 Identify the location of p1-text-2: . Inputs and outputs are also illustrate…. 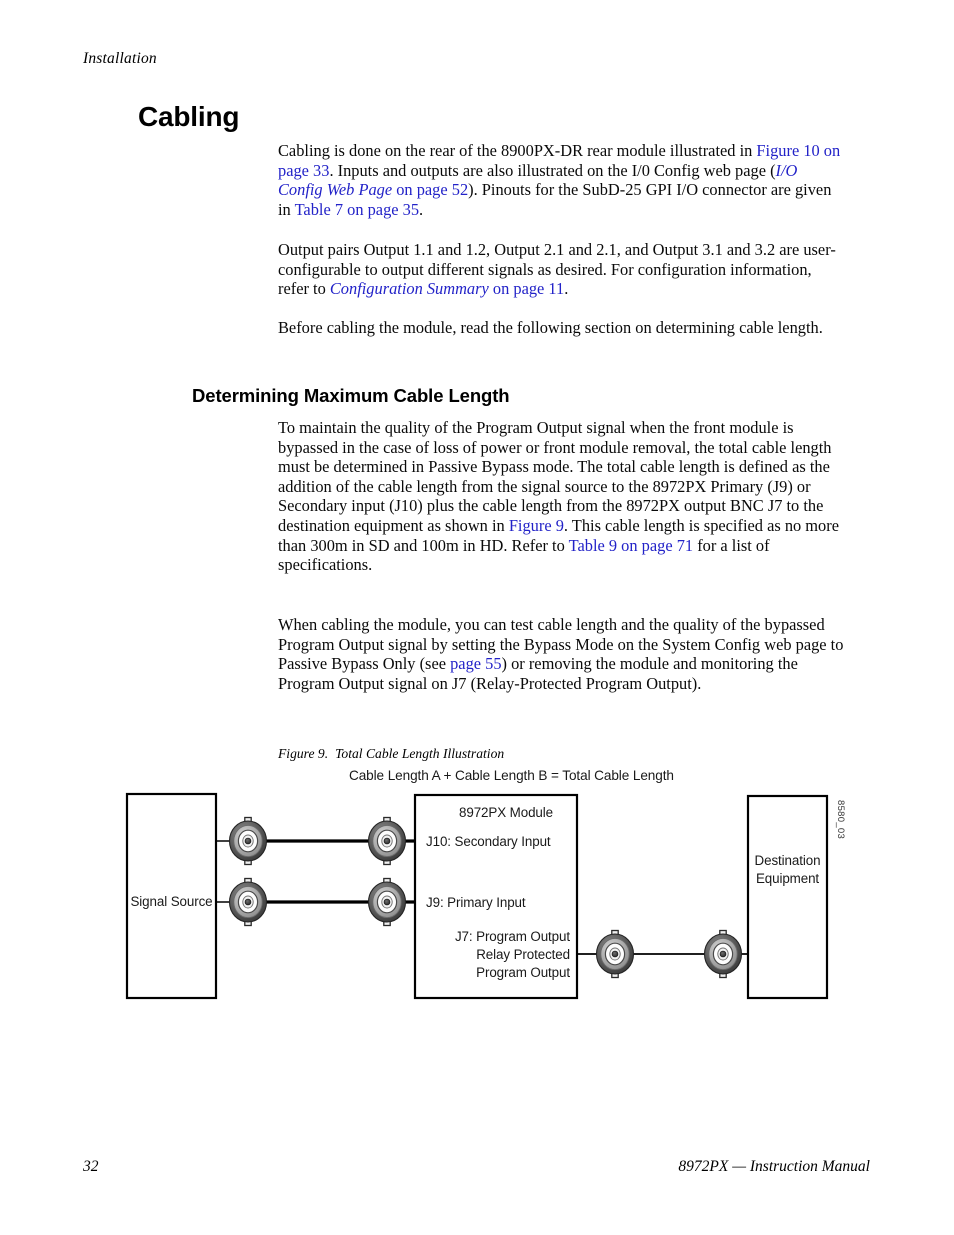
(552, 170).